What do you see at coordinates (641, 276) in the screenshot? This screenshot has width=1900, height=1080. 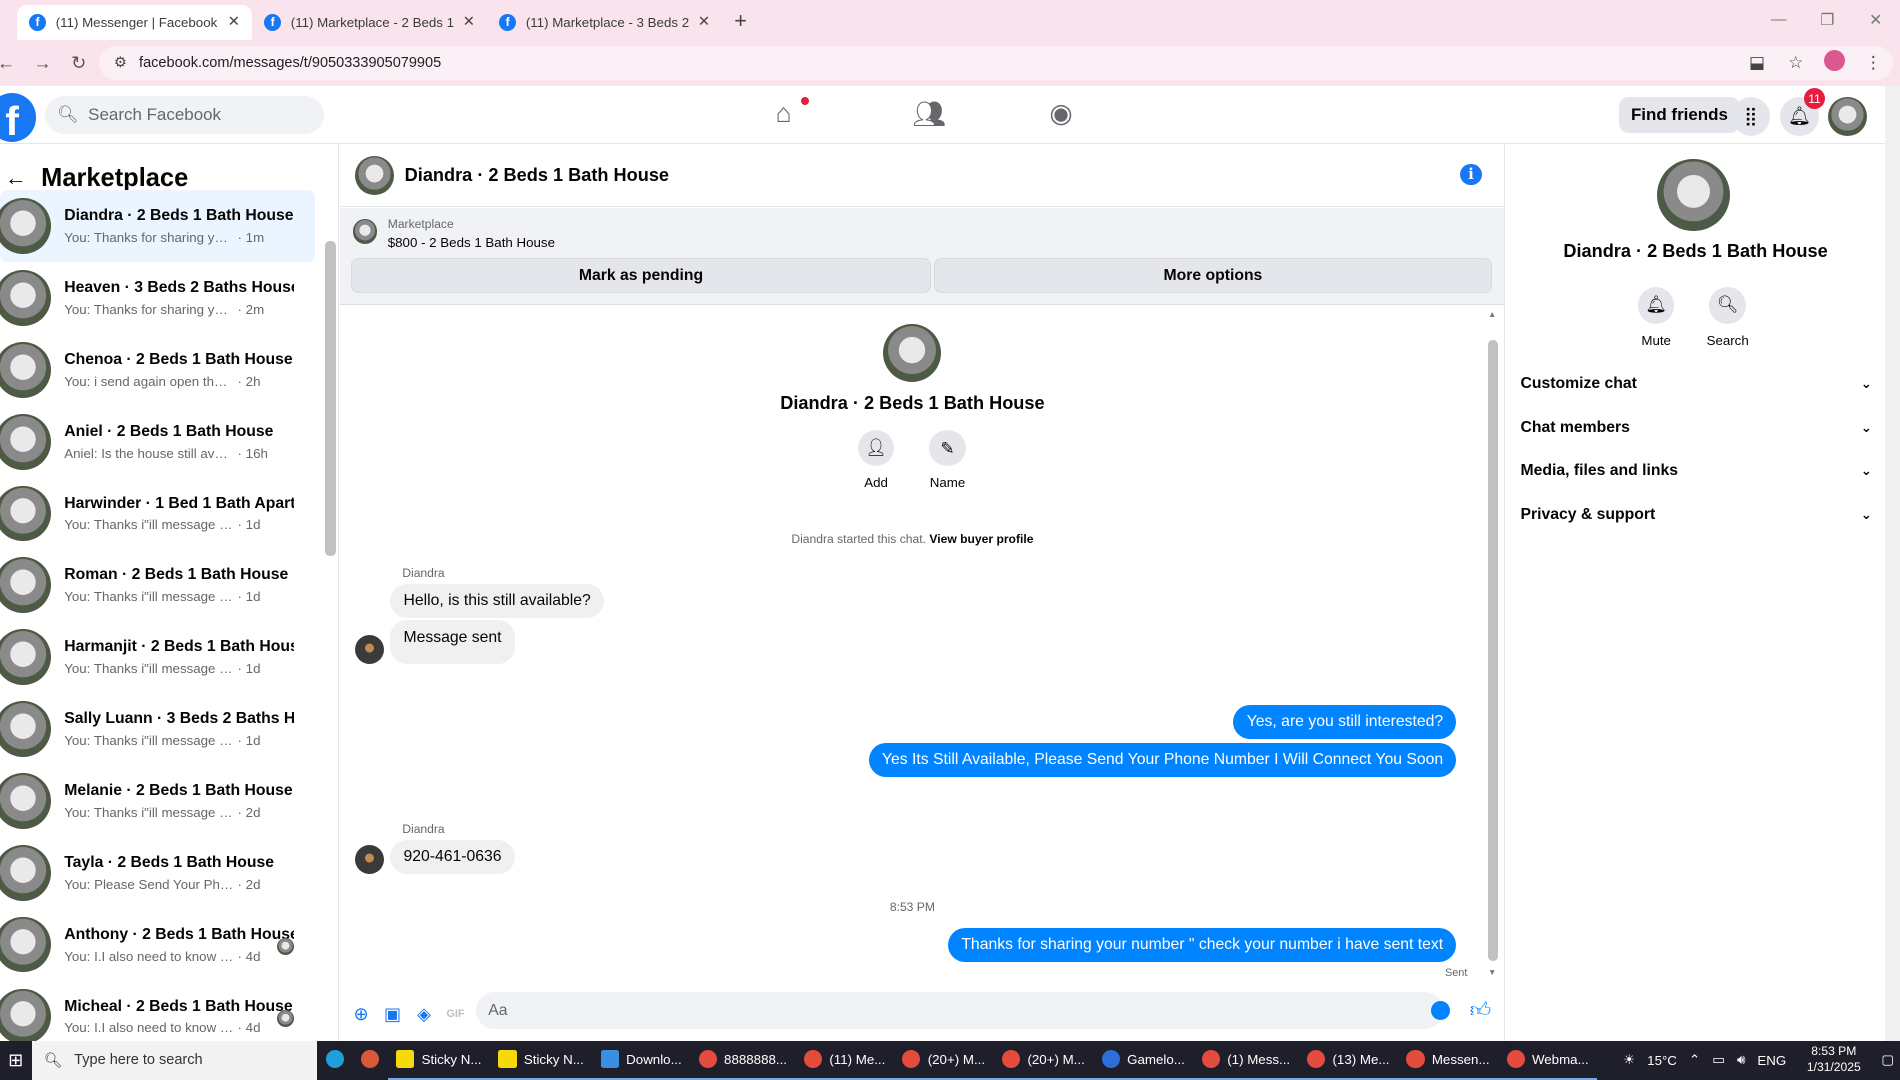 I see `mark-as-pending-button: Mark as pending` at bounding box center [641, 276].